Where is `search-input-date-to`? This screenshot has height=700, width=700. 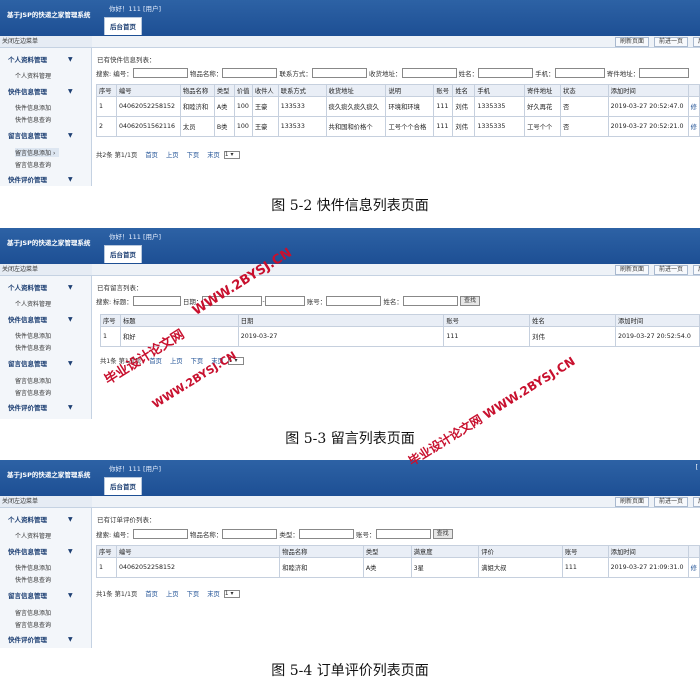 search-input-date-to is located at coordinates (284, 301).